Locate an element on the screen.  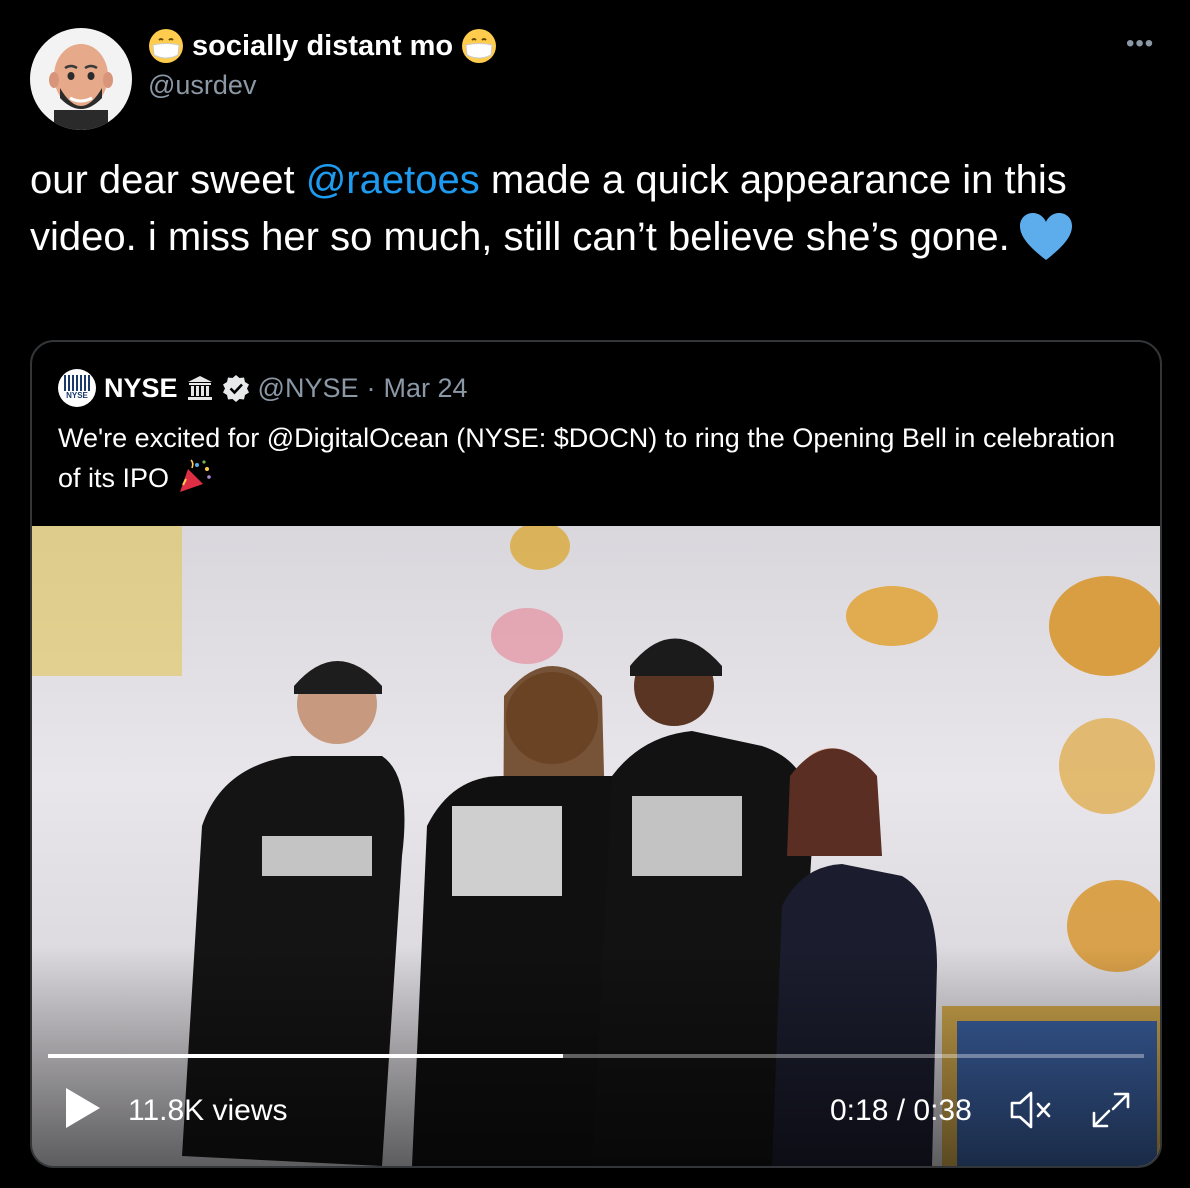
nyse-logo-text: NYSE is located at coordinates (77, 395).